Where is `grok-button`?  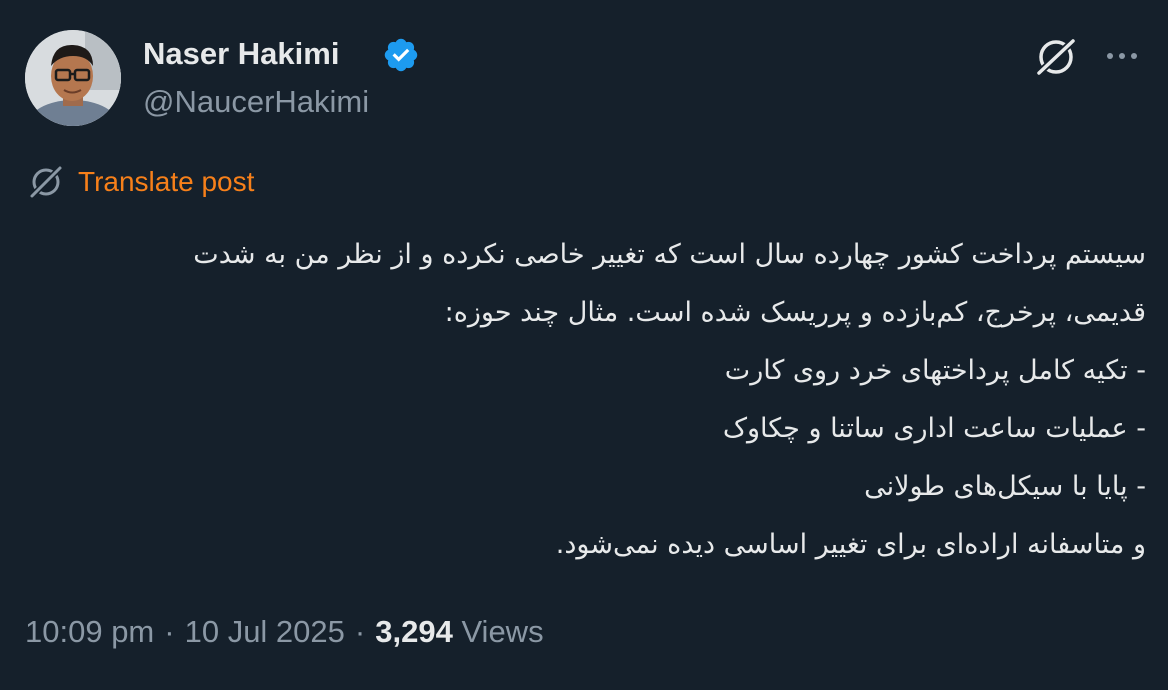 grok-button is located at coordinates (1056, 57).